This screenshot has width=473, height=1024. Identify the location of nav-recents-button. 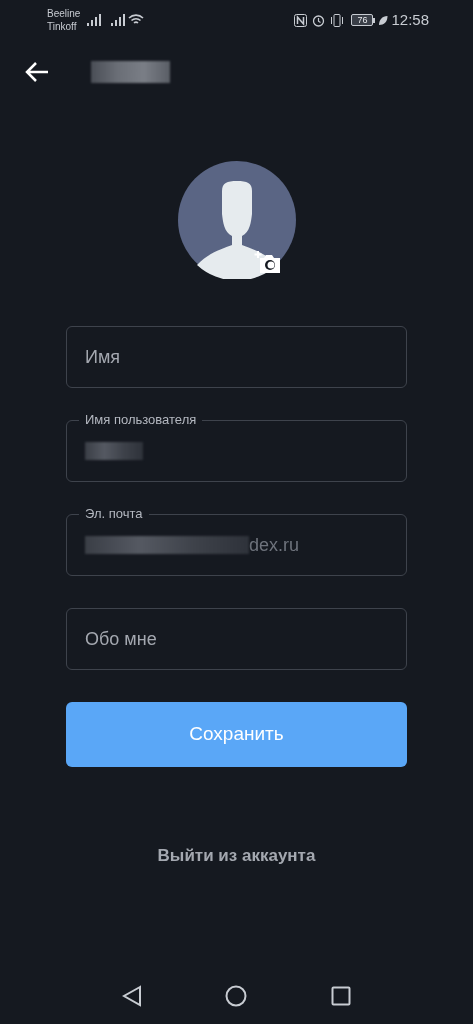
(340, 996).